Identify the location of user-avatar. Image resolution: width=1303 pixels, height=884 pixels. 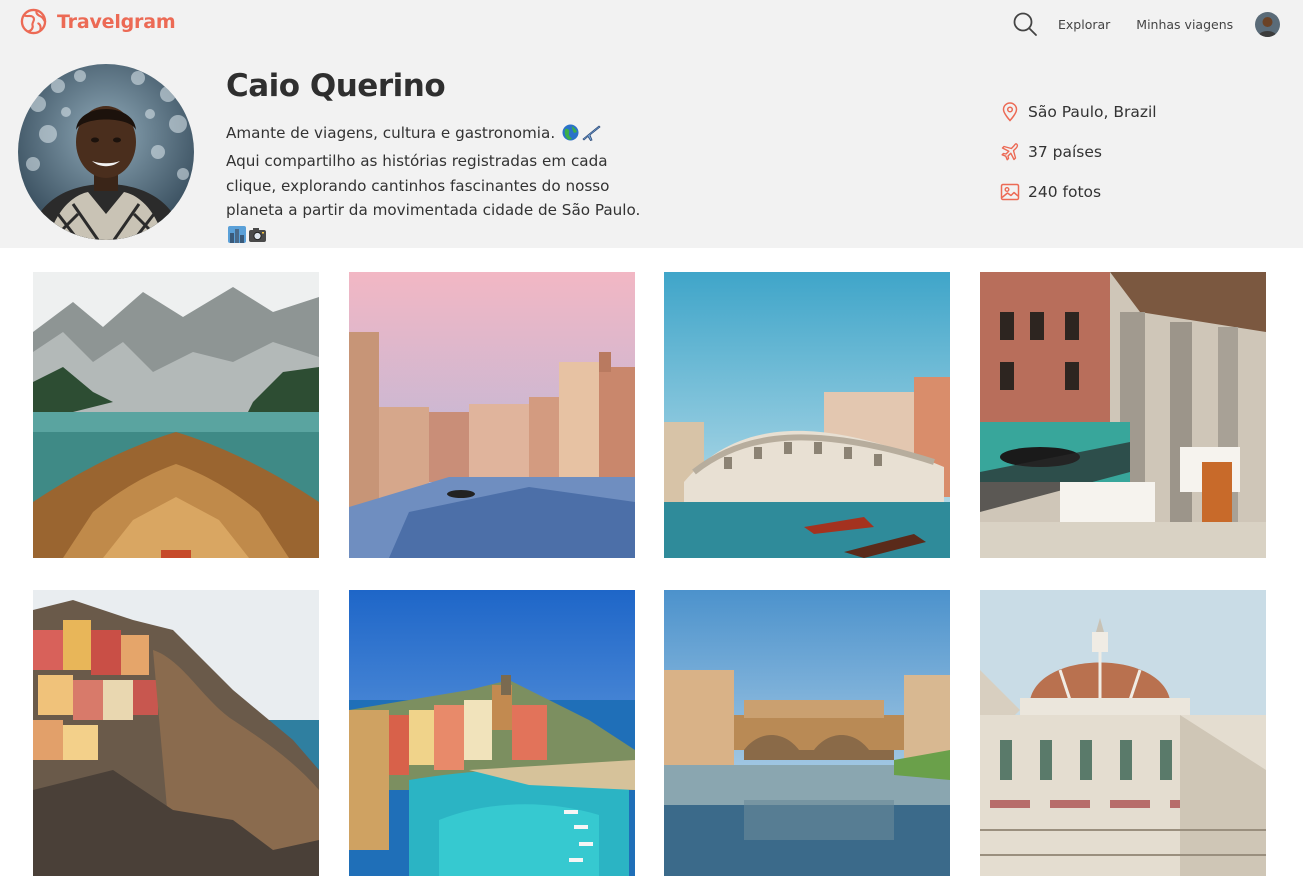
(1268, 24).